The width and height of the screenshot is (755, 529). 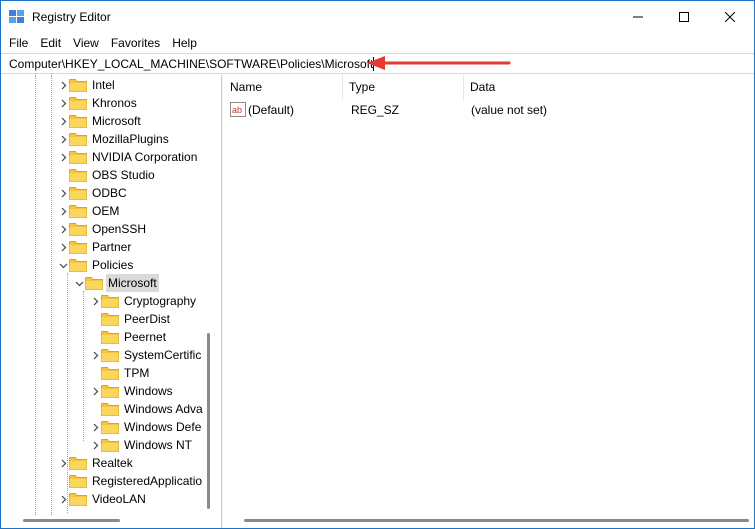 I want to click on column-header-name: Name, so click(x=283, y=87).